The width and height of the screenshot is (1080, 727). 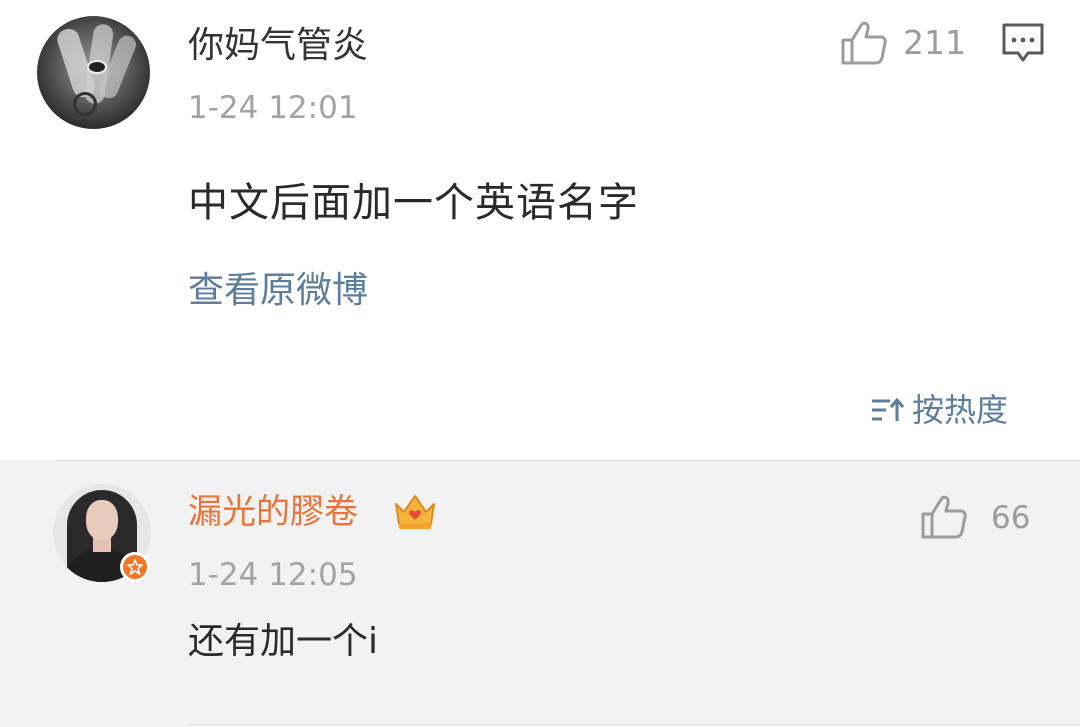 What do you see at coordinates (283, 641) in the screenshot?
I see `reply-text: 还有加一个i` at bounding box center [283, 641].